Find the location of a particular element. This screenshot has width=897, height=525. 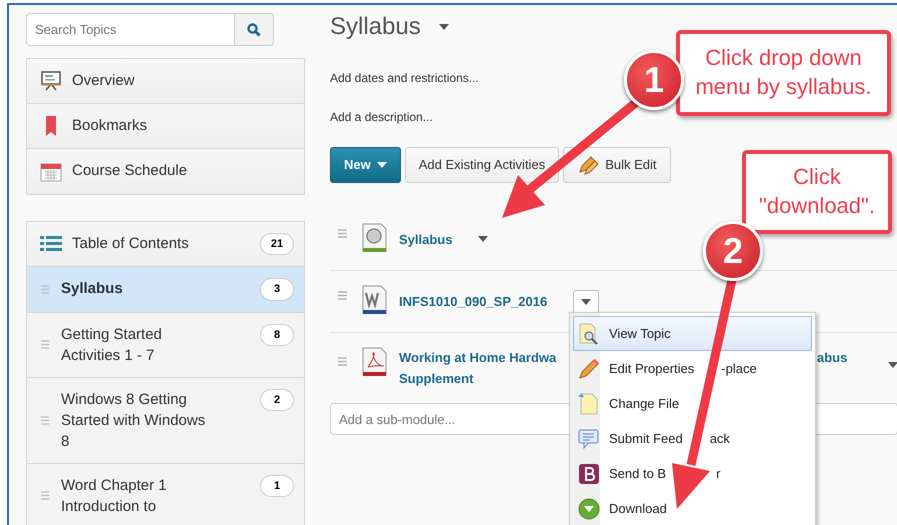

page-title: Syllabus is located at coordinates (375, 27).